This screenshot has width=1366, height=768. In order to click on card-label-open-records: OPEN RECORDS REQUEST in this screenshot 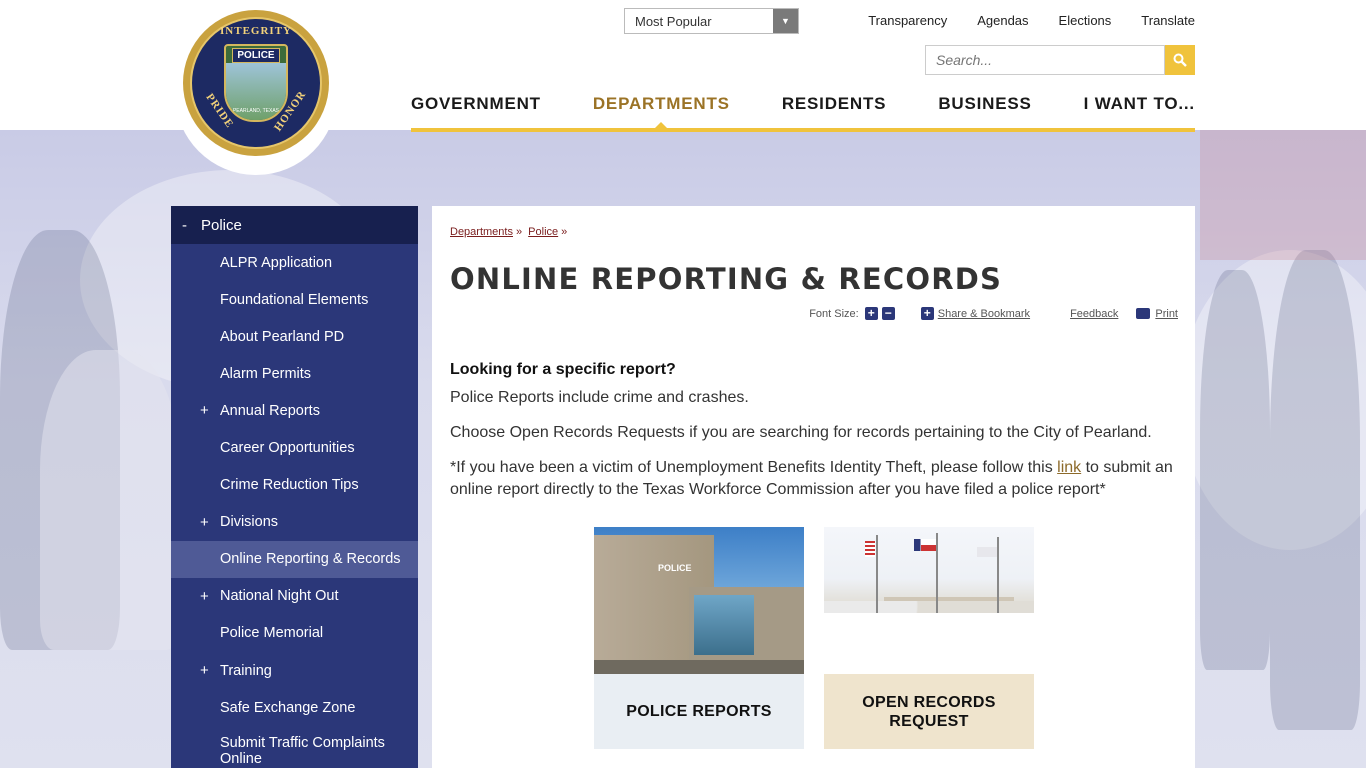, I will do `click(929, 711)`.